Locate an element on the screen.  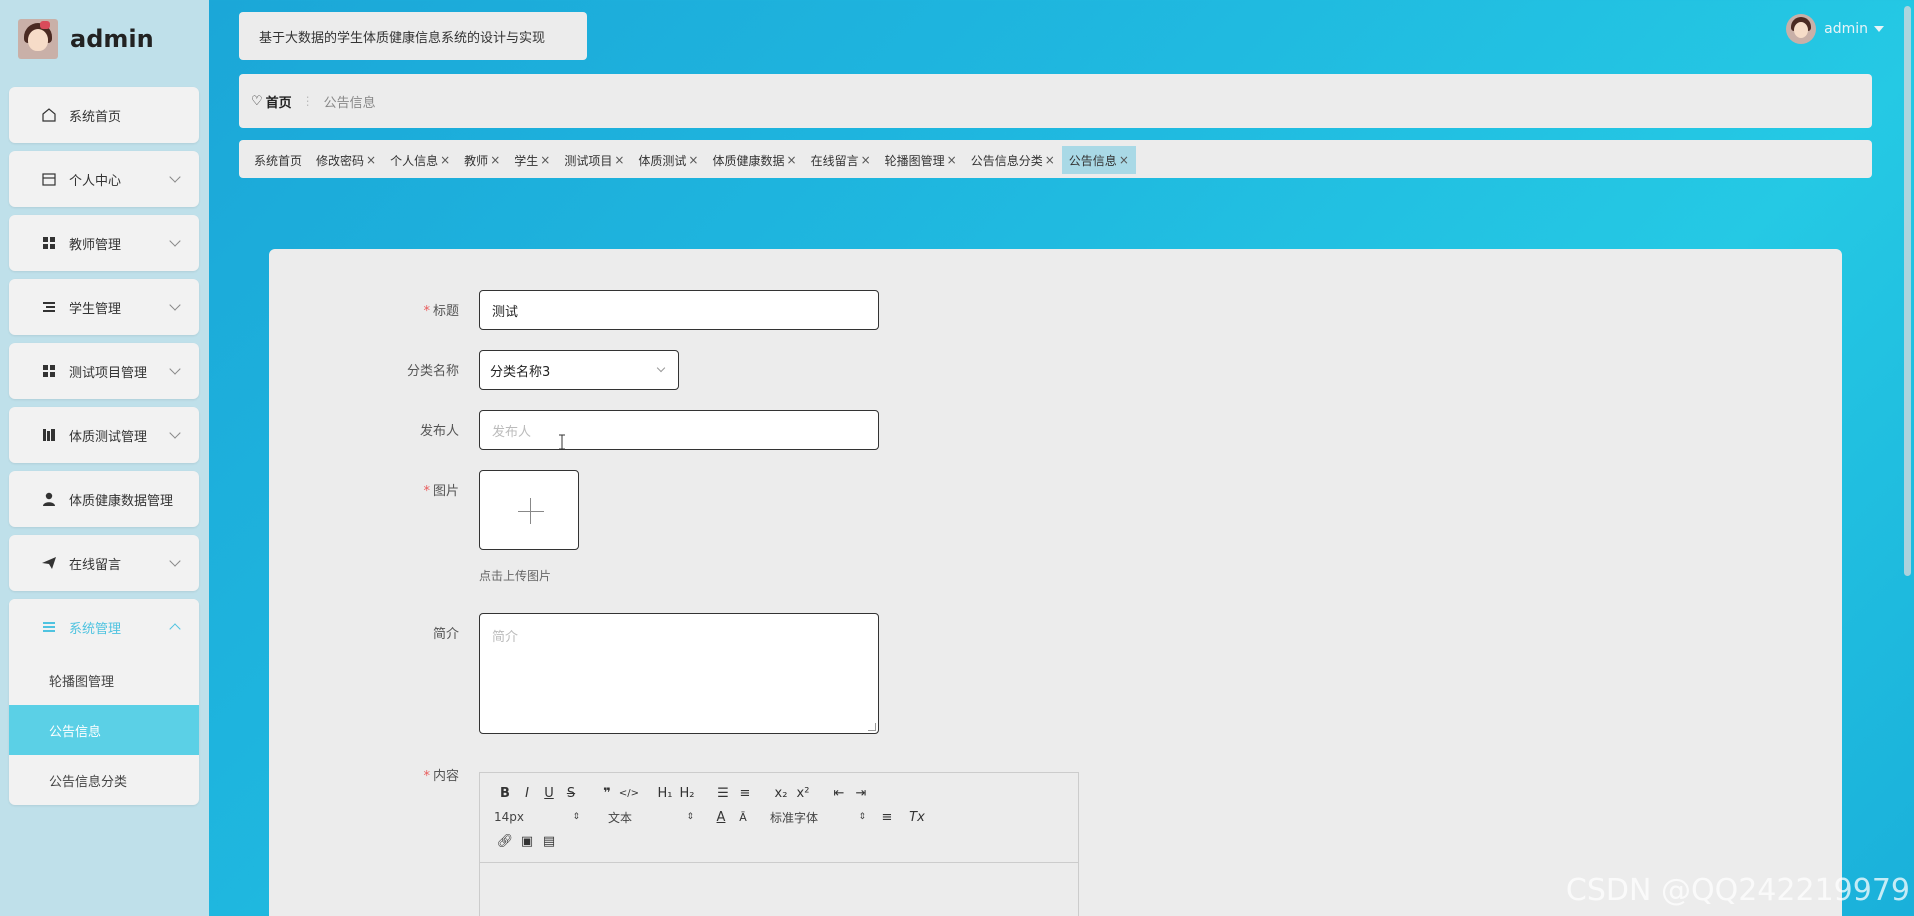
link-icon: 🔗︎ is located at coordinates (505, 841).